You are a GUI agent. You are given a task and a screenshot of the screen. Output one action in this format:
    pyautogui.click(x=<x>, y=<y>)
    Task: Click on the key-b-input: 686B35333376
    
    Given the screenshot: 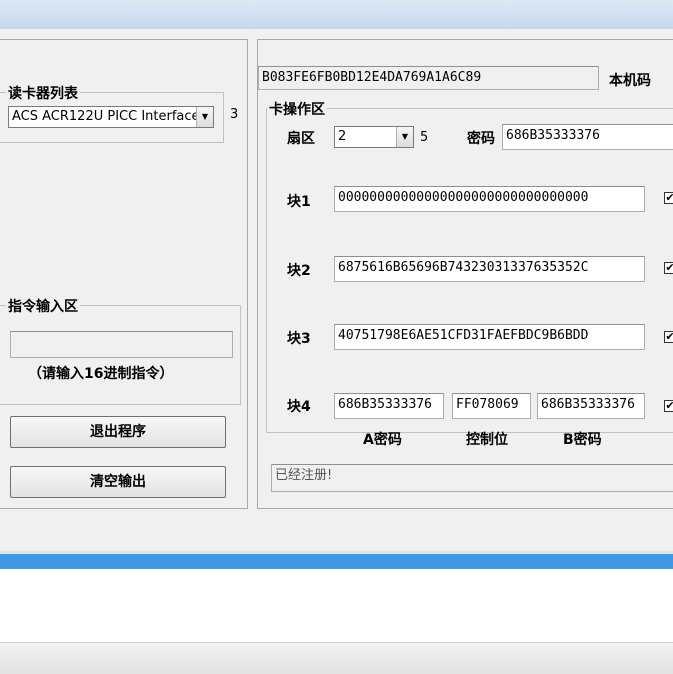 What is the action you would take?
    pyautogui.click(x=591, y=406)
    